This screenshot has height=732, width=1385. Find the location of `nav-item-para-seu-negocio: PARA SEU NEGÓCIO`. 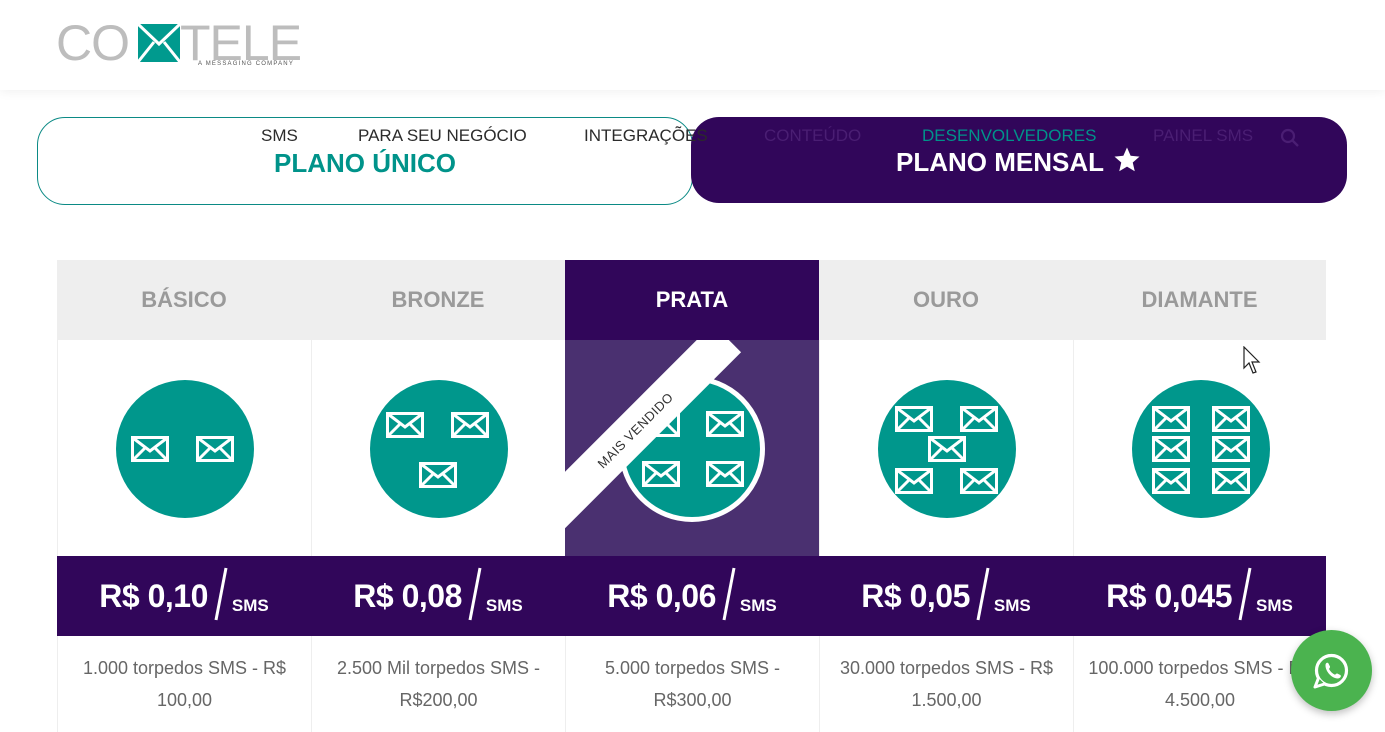

nav-item-para-seu-negocio: PARA SEU NEGÓCIO is located at coordinates (442, 136).